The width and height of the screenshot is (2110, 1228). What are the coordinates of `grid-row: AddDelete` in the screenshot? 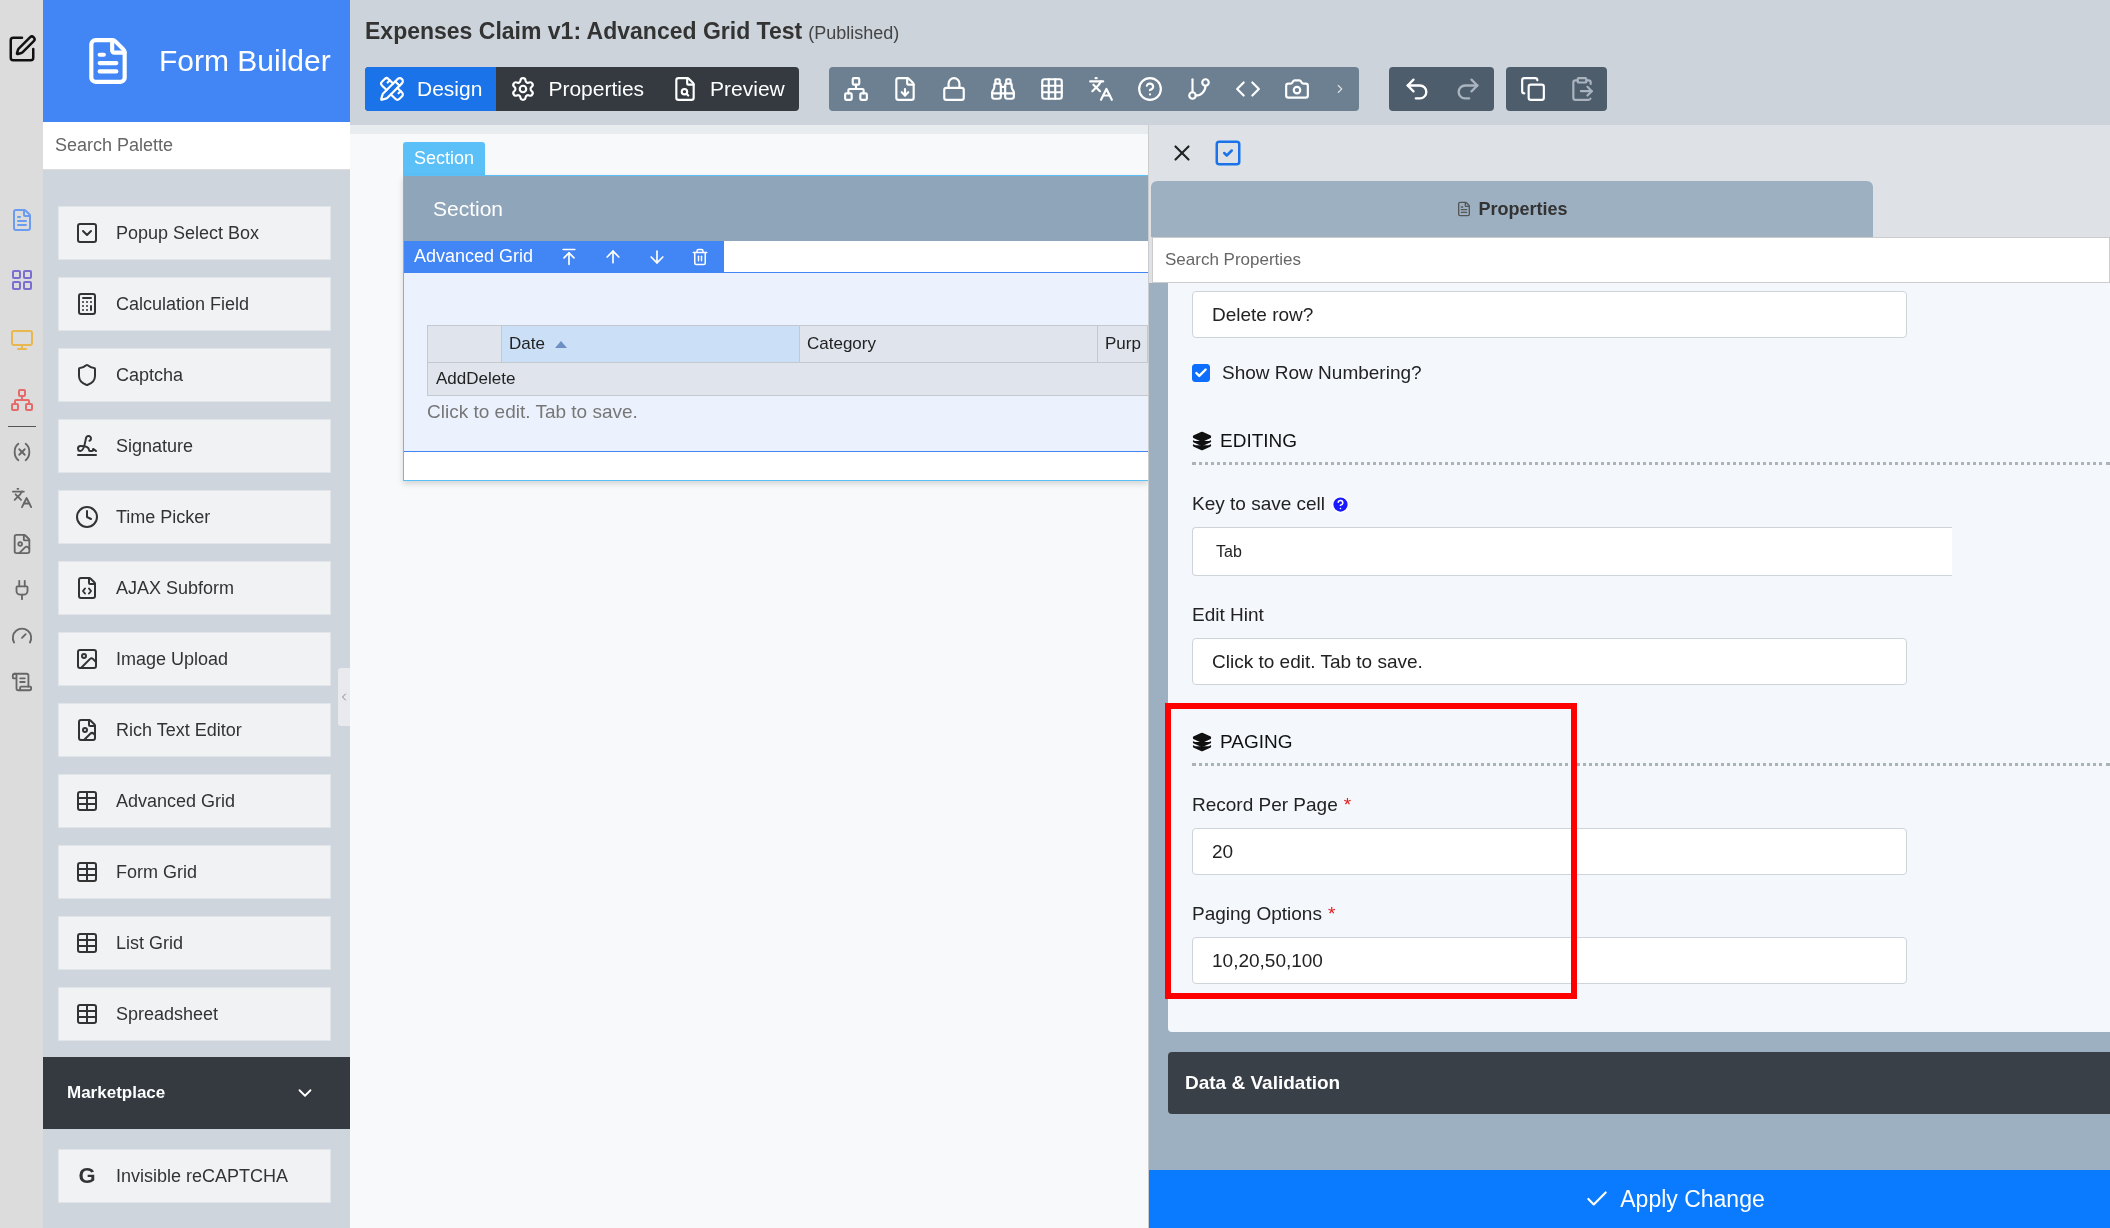 It's located at (788, 378).